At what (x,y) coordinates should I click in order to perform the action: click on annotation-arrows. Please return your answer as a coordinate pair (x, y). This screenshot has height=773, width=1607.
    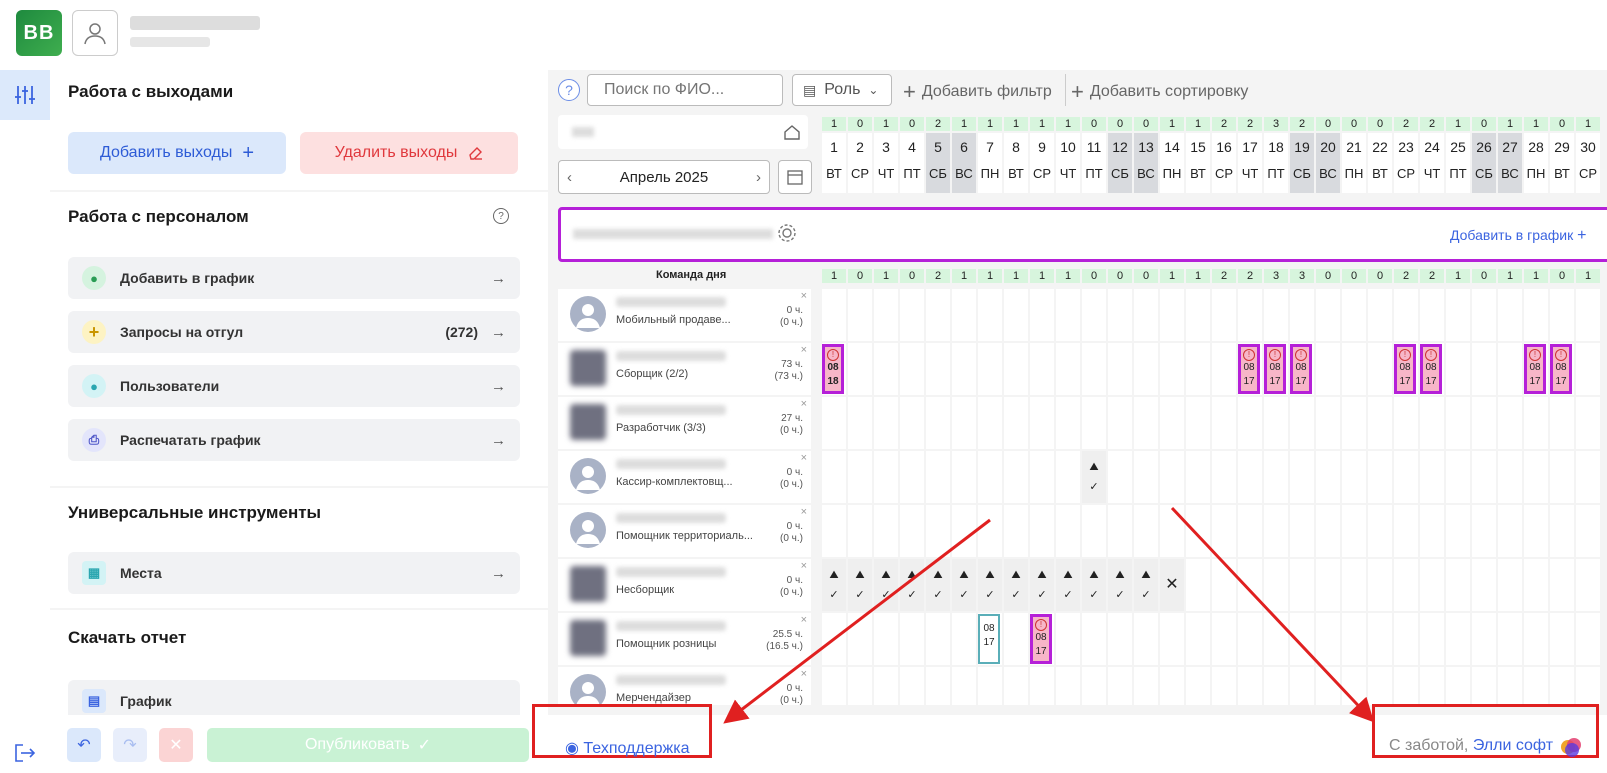
    Looking at the image, I should click on (1049, 615).